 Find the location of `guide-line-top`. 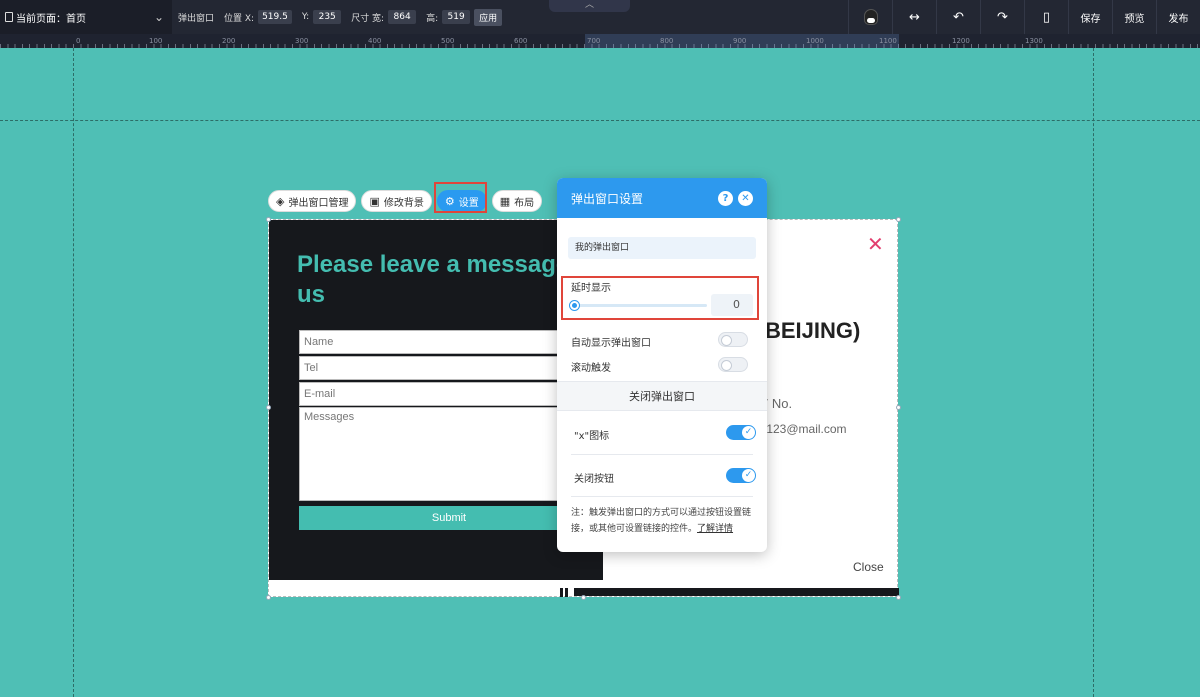

guide-line-top is located at coordinates (600, 120).